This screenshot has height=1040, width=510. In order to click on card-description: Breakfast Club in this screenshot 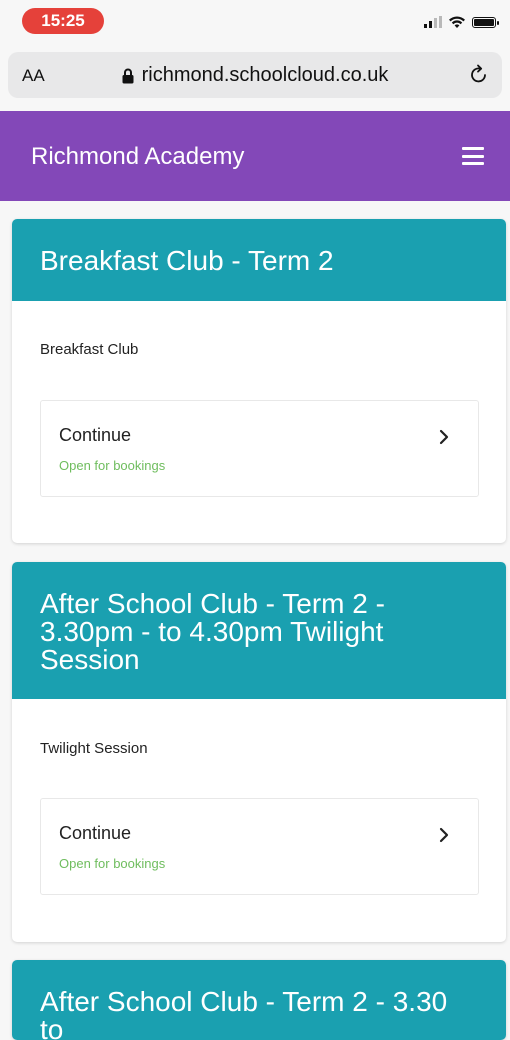, I will do `click(89, 349)`.